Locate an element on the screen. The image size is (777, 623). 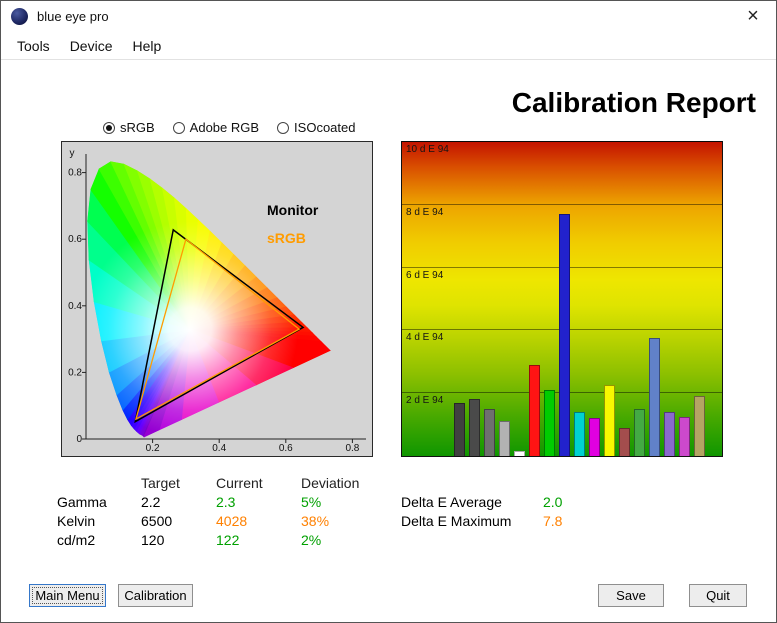
delta-e-maximum-label: Delta E Maximum is located at coordinates (456, 521).